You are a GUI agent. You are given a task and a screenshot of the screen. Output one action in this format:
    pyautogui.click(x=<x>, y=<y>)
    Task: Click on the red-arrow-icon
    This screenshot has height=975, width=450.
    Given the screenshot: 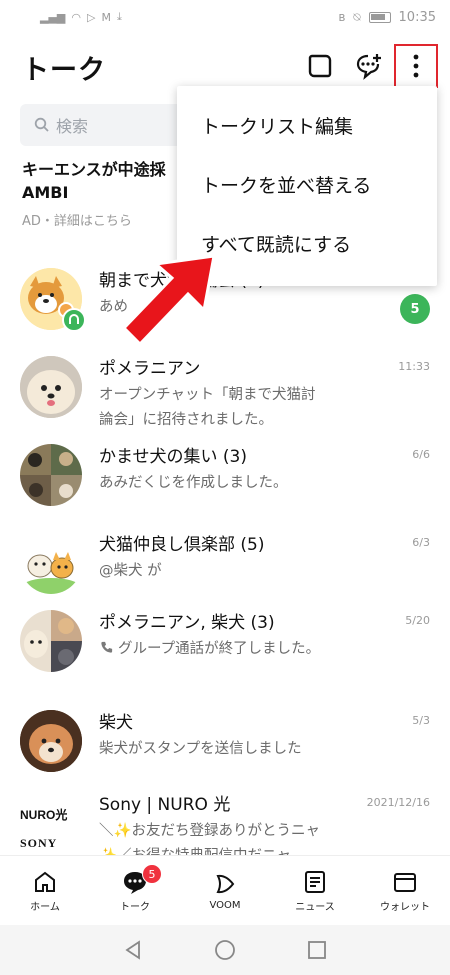 What is the action you would take?
    pyautogui.click(x=168, y=300)
    